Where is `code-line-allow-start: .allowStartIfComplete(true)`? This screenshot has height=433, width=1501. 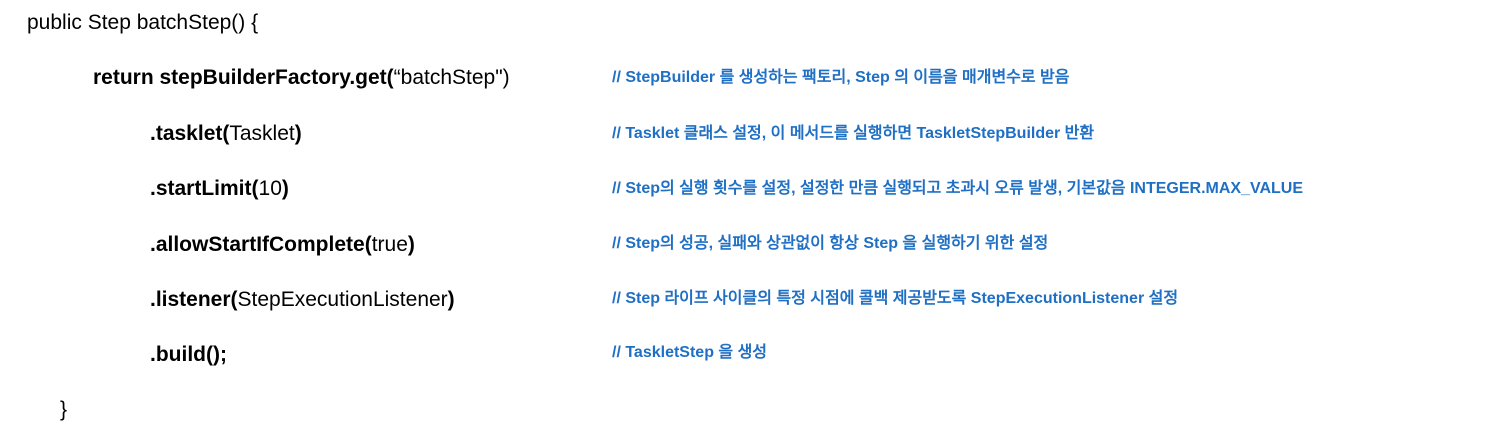
code-line-allow-start: .allowStartIfComplete(true) is located at coordinates (282, 245).